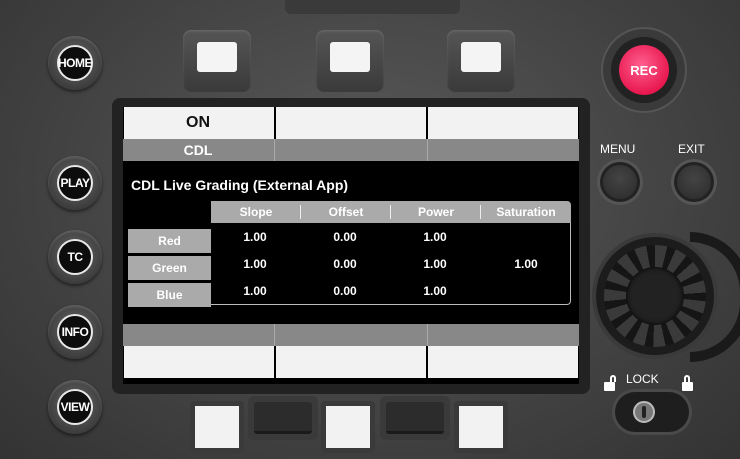 The image size is (740, 459). What do you see at coordinates (198, 122) in the screenshot?
I see `softkey-on-label: ON` at bounding box center [198, 122].